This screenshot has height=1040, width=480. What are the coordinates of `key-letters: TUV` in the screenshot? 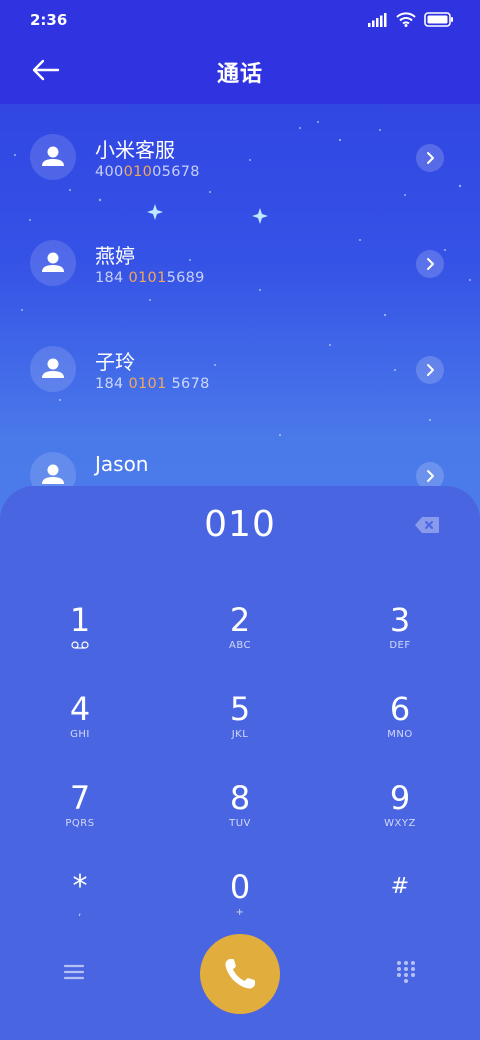 It's located at (240, 823).